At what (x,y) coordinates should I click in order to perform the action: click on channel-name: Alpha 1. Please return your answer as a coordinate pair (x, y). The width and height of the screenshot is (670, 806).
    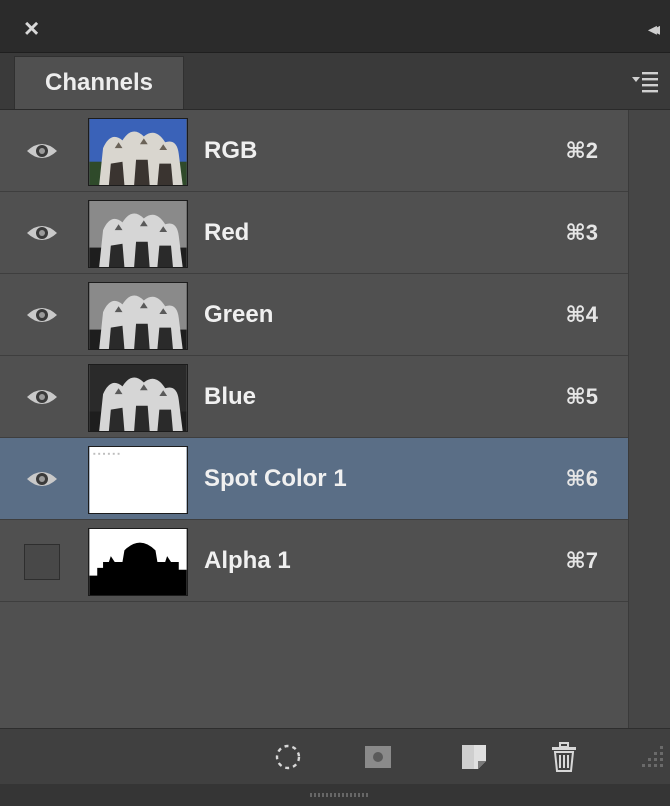
    Looking at the image, I should click on (247, 560).